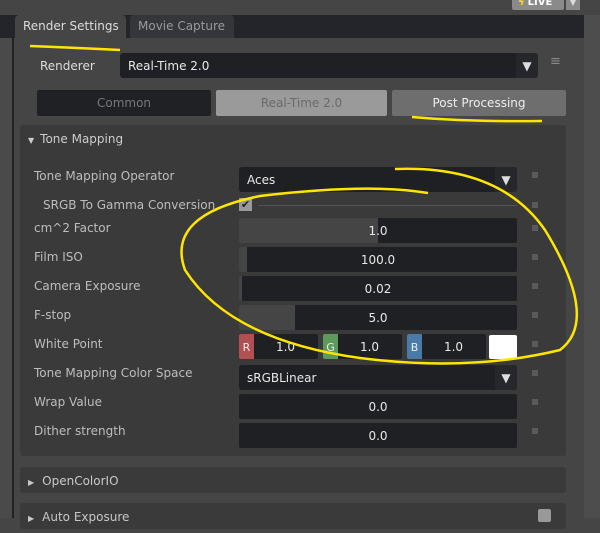 The image size is (600, 533). I want to click on wrap-field: 0.0, so click(378, 406).